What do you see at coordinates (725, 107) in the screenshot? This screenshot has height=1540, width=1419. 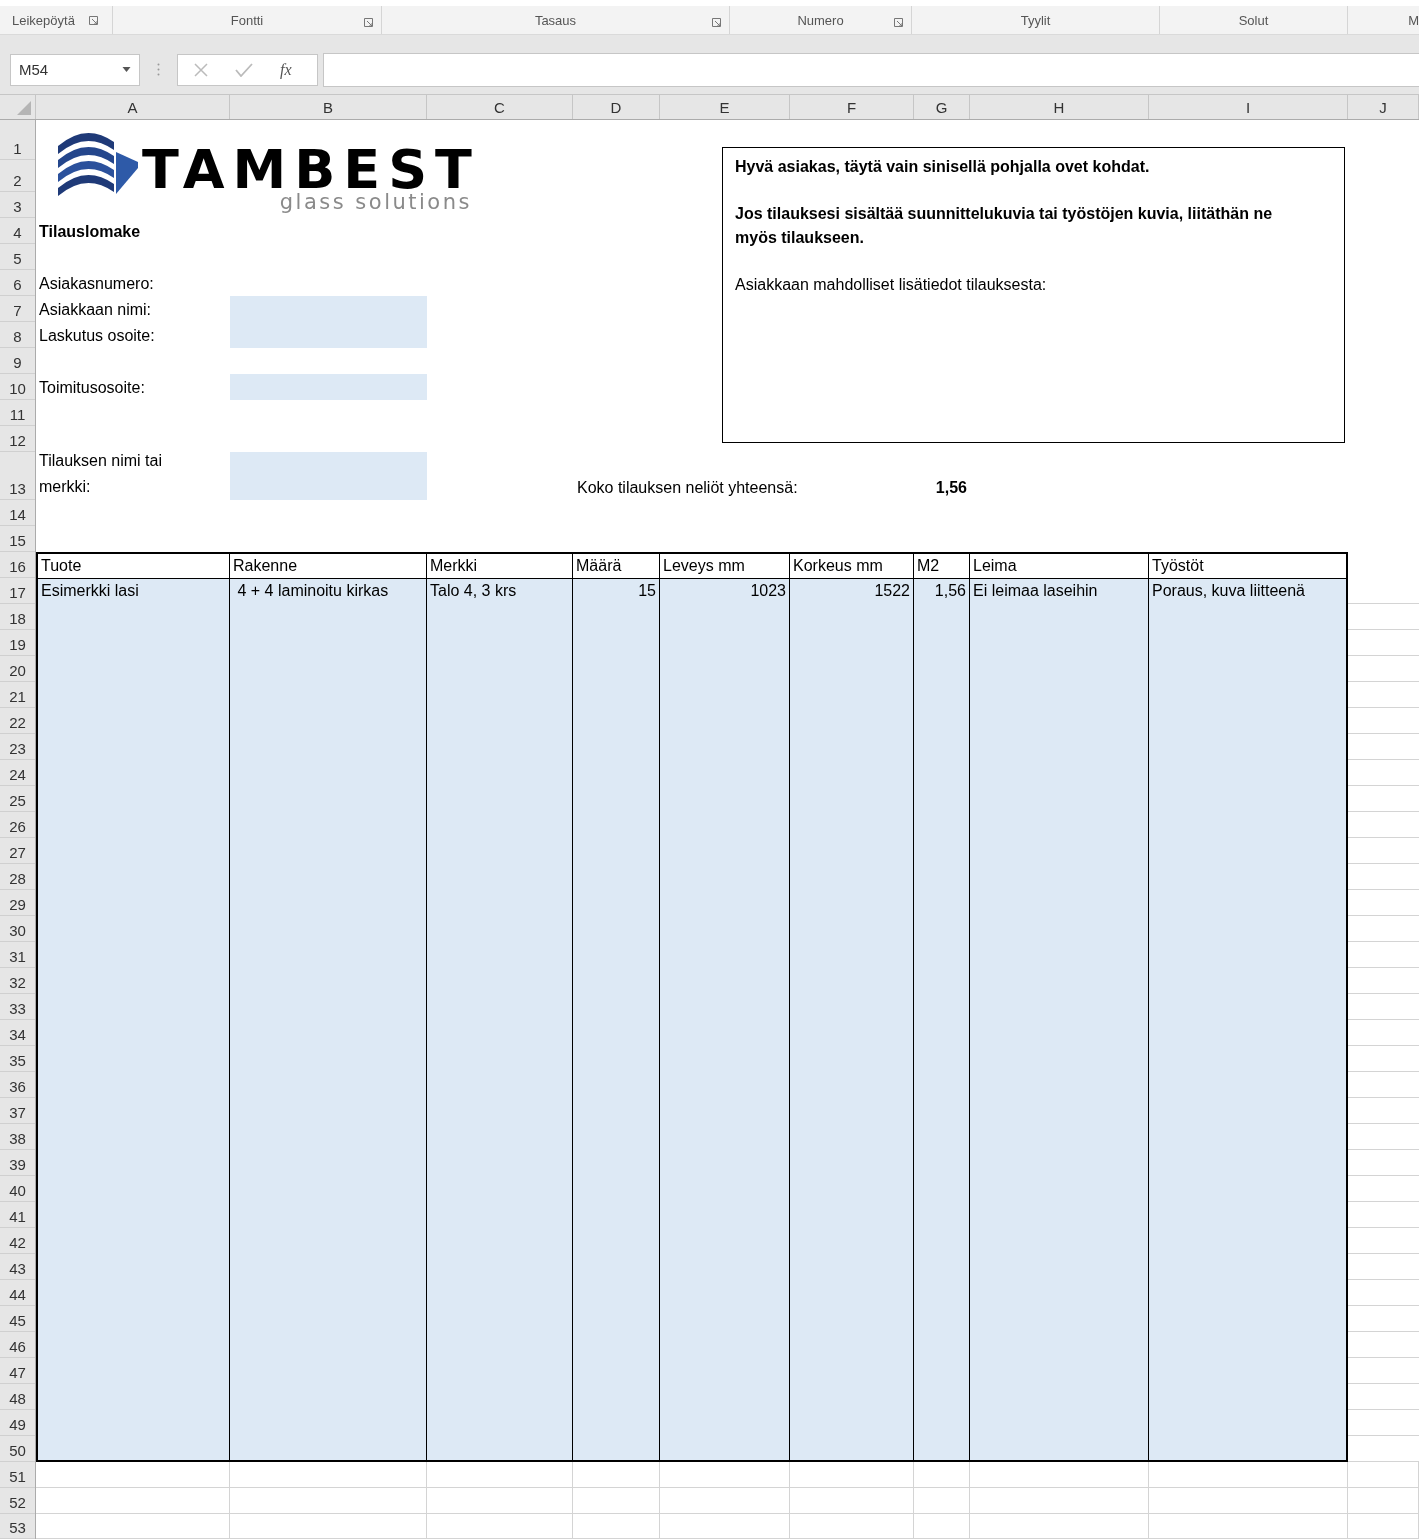 I see `column-header: E` at bounding box center [725, 107].